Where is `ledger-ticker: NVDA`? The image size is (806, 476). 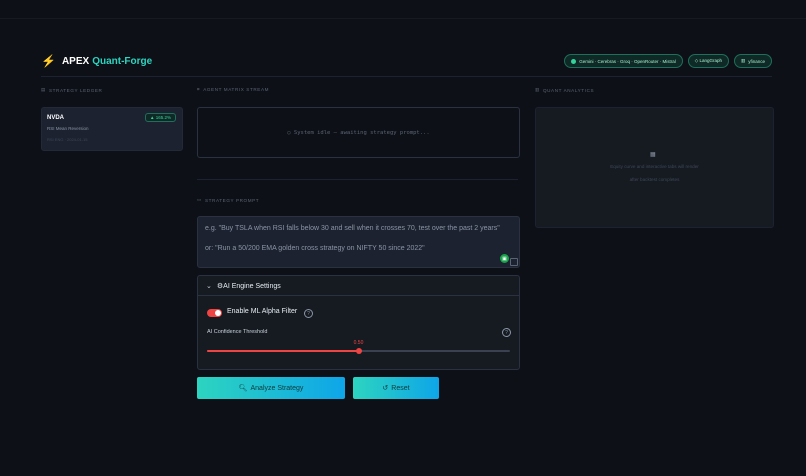 ledger-ticker: NVDA is located at coordinates (56, 118).